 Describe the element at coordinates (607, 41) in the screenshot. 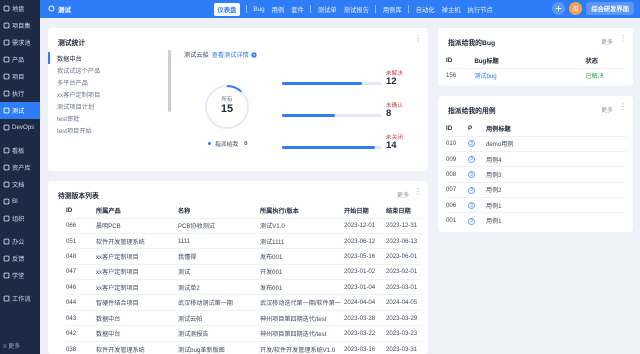

I see `my-bugs-more-link: 更多` at that location.